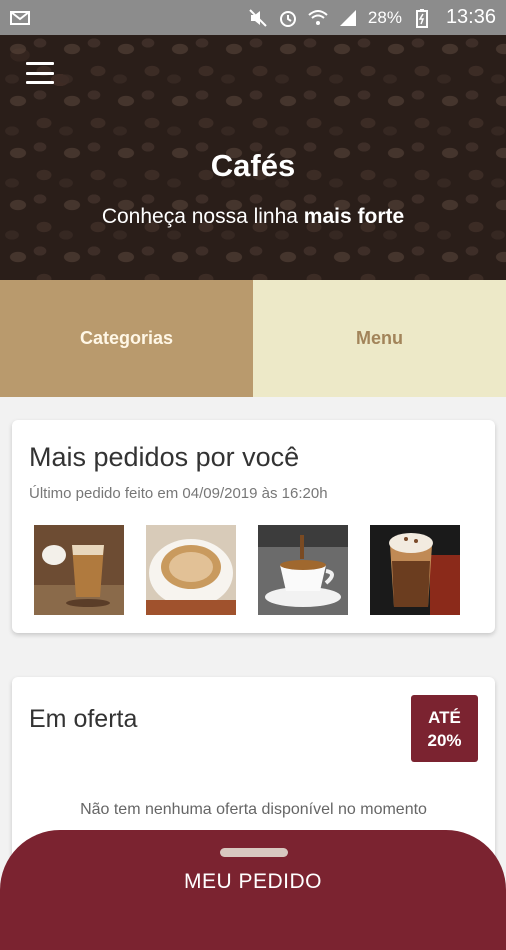  What do you see at coordinates (318, 18) in the screenshot?
I see `wifi-icon` at bounding box center [318, 18].